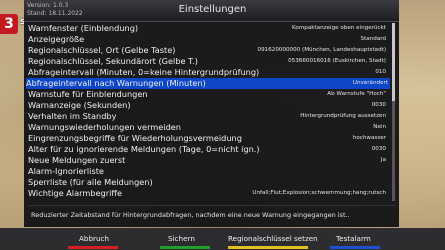 This screenshot has width=445, height=250. What do you see at coordinates (93, 247) in the screenshot?
I see `red-key-indicator` at bounding box center [93, 247].